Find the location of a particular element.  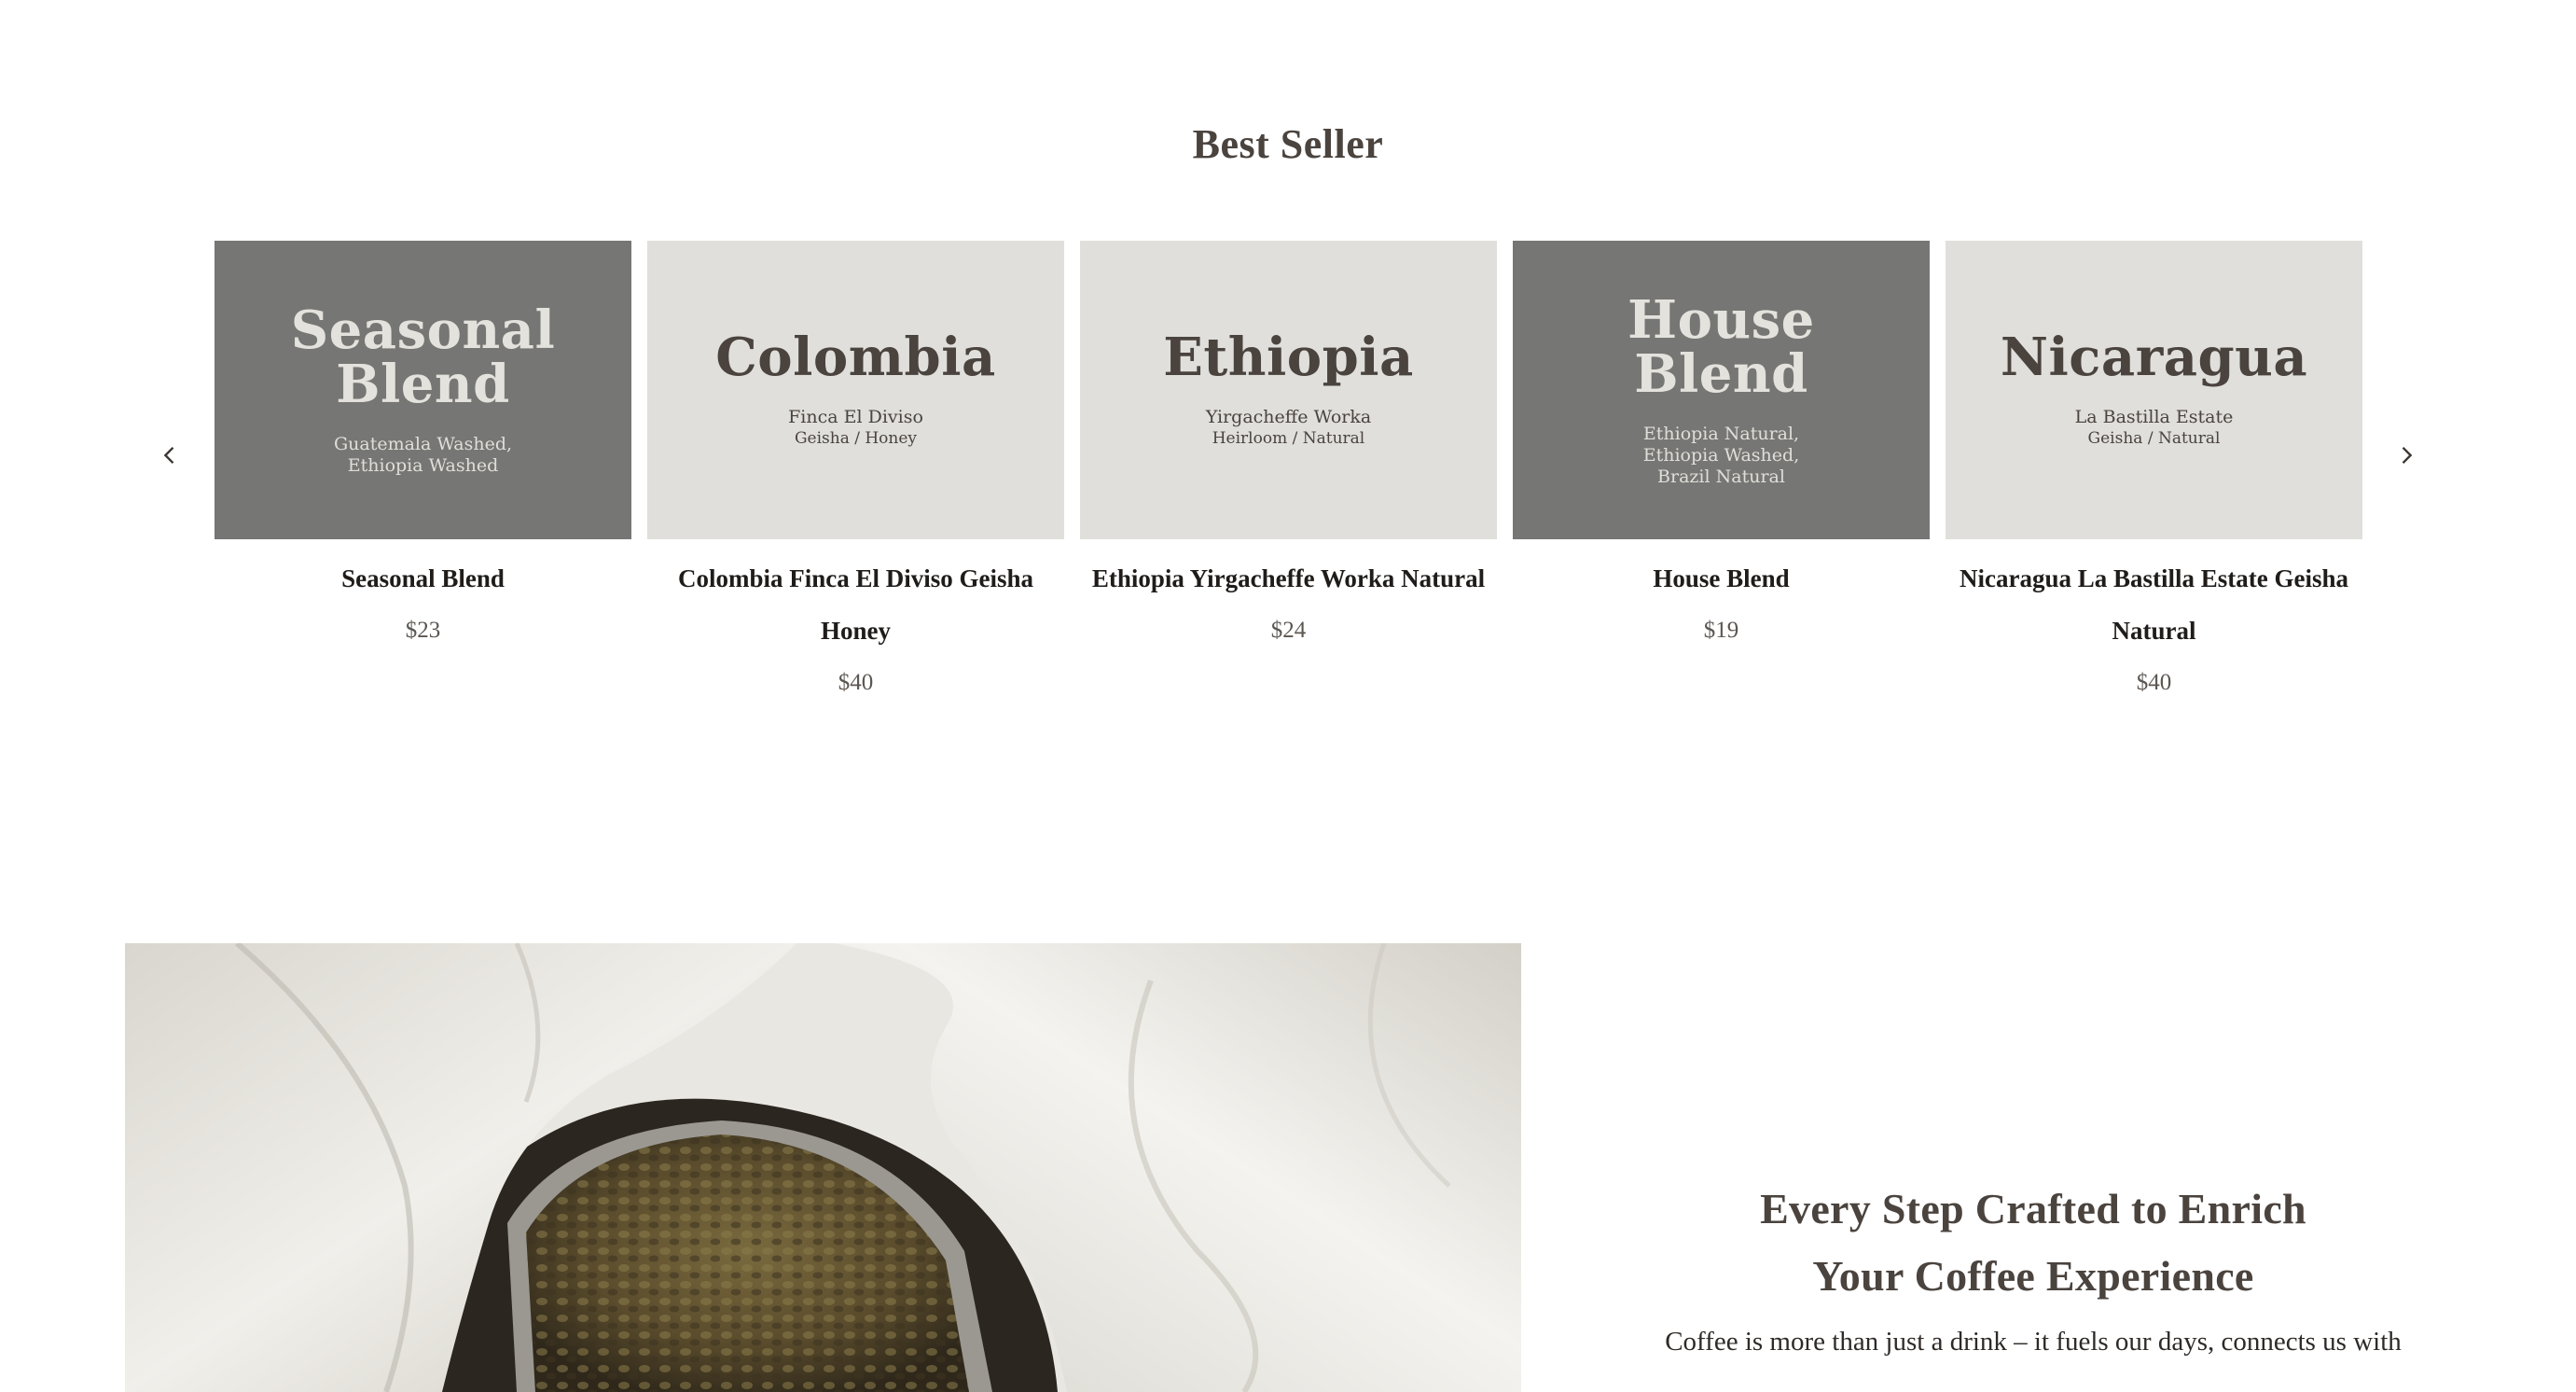

product-name: Ethiopia Yirgacheffe Worka Natural is located at coordinates (1288, 578).